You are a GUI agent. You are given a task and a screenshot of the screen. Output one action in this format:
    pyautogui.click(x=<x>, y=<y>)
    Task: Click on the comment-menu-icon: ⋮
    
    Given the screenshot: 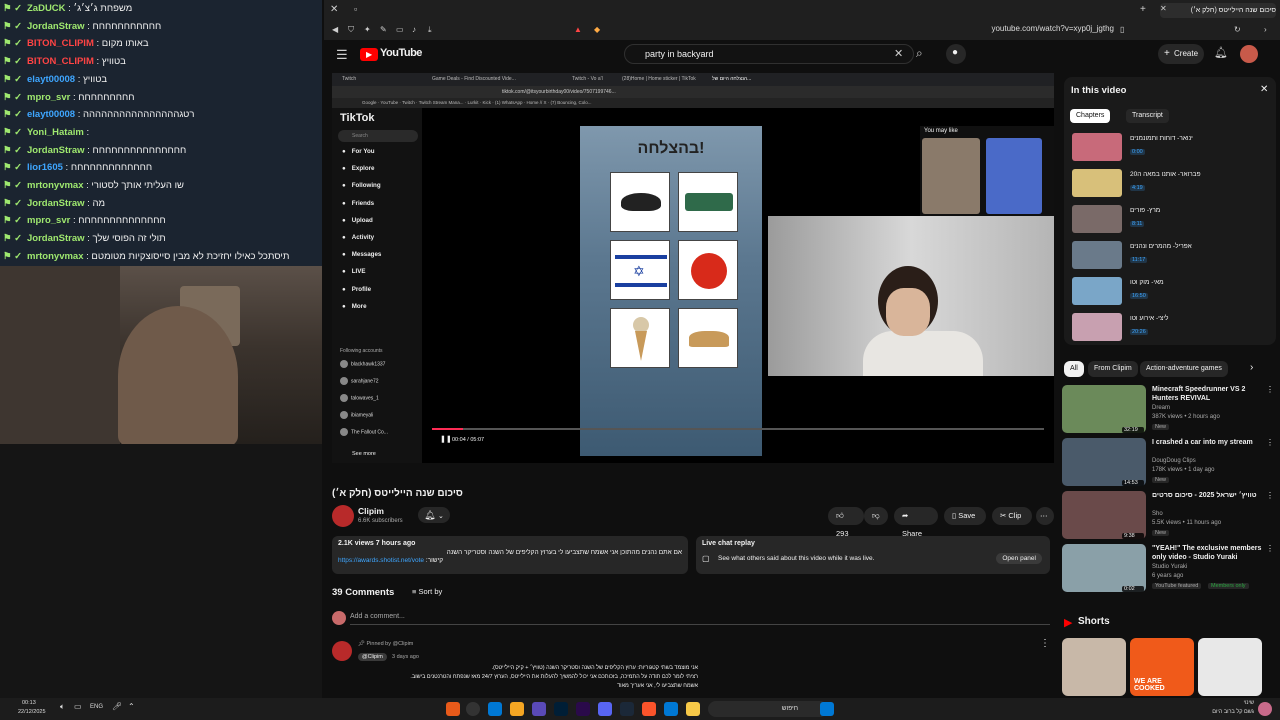 What is the action you would take?
    pyautogui.click(x=1045, y=643)
    